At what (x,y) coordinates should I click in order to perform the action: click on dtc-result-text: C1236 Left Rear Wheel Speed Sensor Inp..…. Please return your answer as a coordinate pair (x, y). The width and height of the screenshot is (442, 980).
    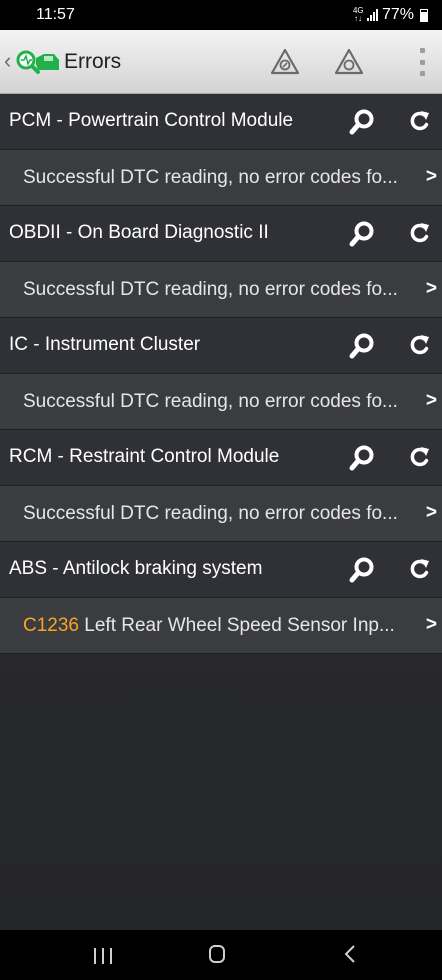
    Looking at the image, I should click on (209, 625).